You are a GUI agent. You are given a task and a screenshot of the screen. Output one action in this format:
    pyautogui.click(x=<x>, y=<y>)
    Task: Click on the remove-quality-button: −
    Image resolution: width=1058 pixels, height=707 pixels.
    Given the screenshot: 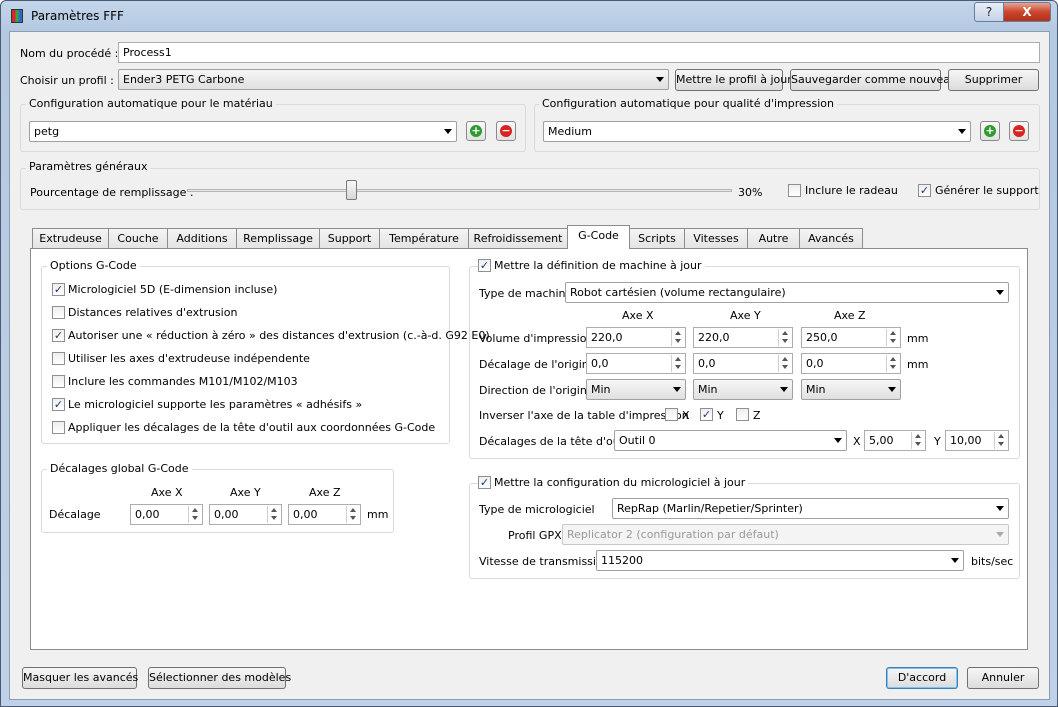 What is the action you would take?
    pyautogui.click(x=1019, y=131)
    